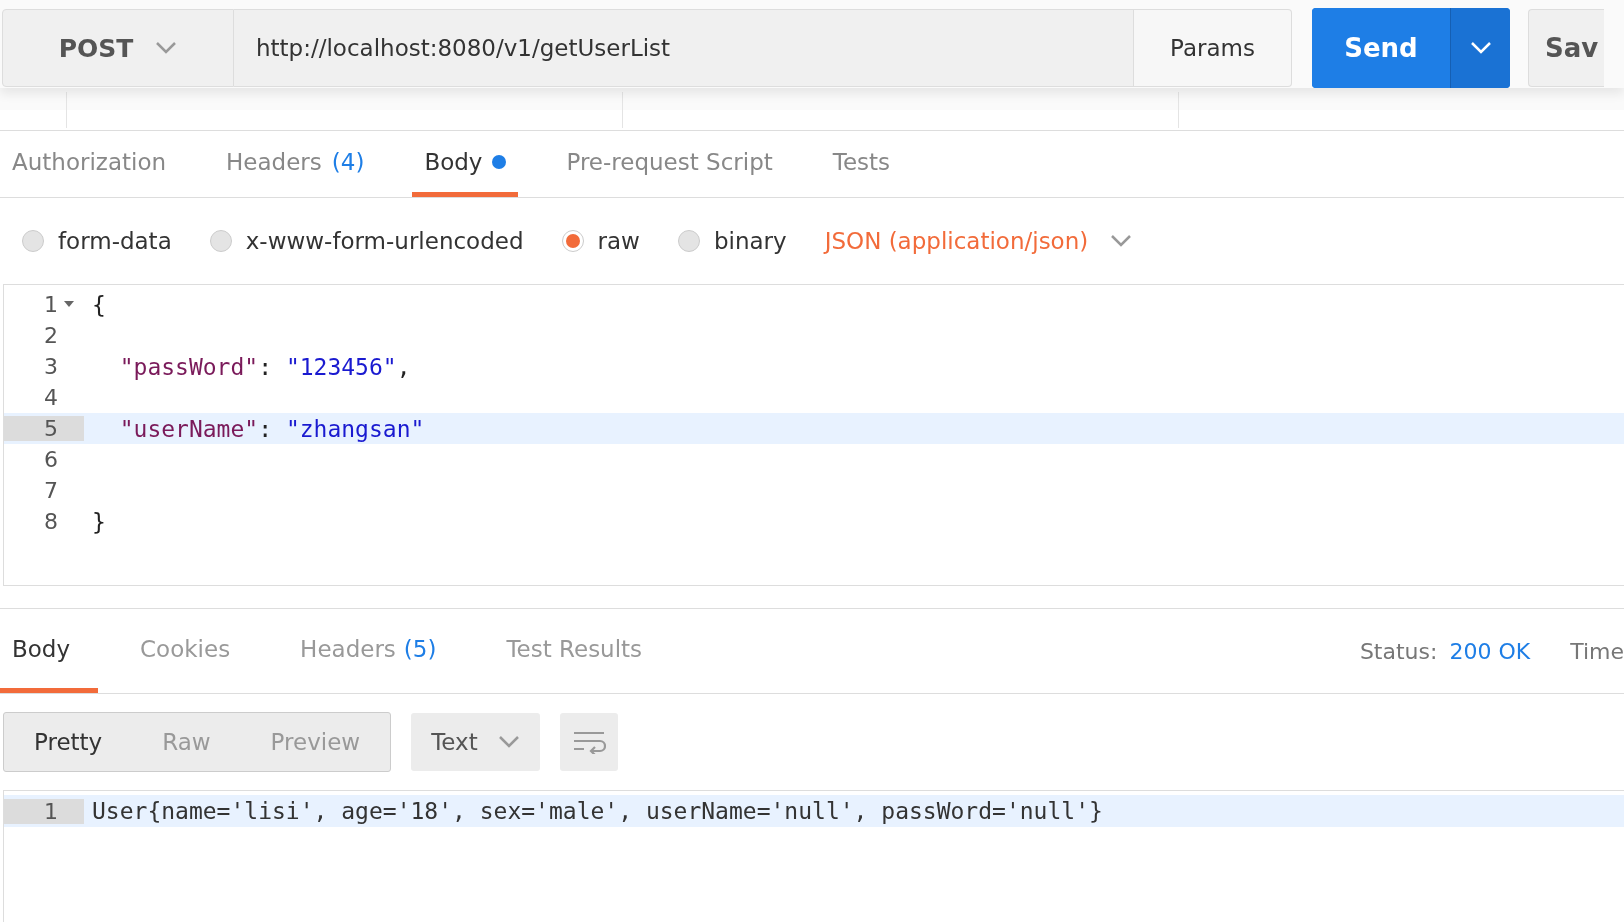 This screenshot has height=922, width=1624. I want to click on radio-label: form-data, so click(115, 241).